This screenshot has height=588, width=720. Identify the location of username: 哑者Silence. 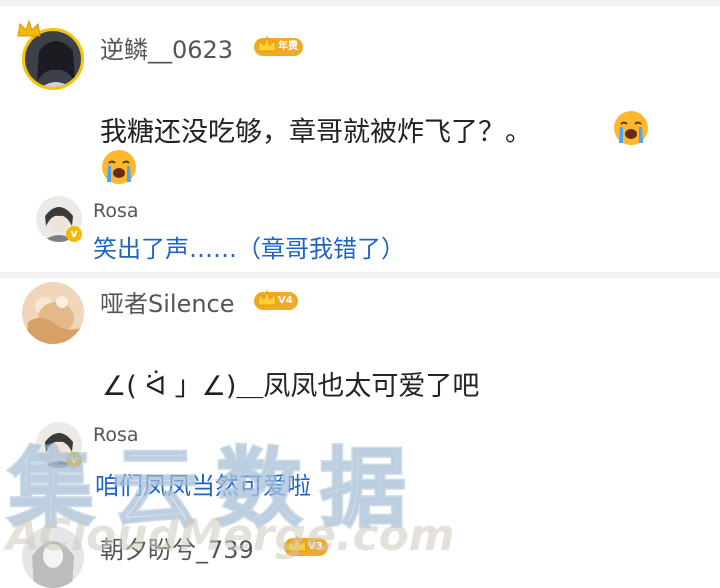
(167, 301).